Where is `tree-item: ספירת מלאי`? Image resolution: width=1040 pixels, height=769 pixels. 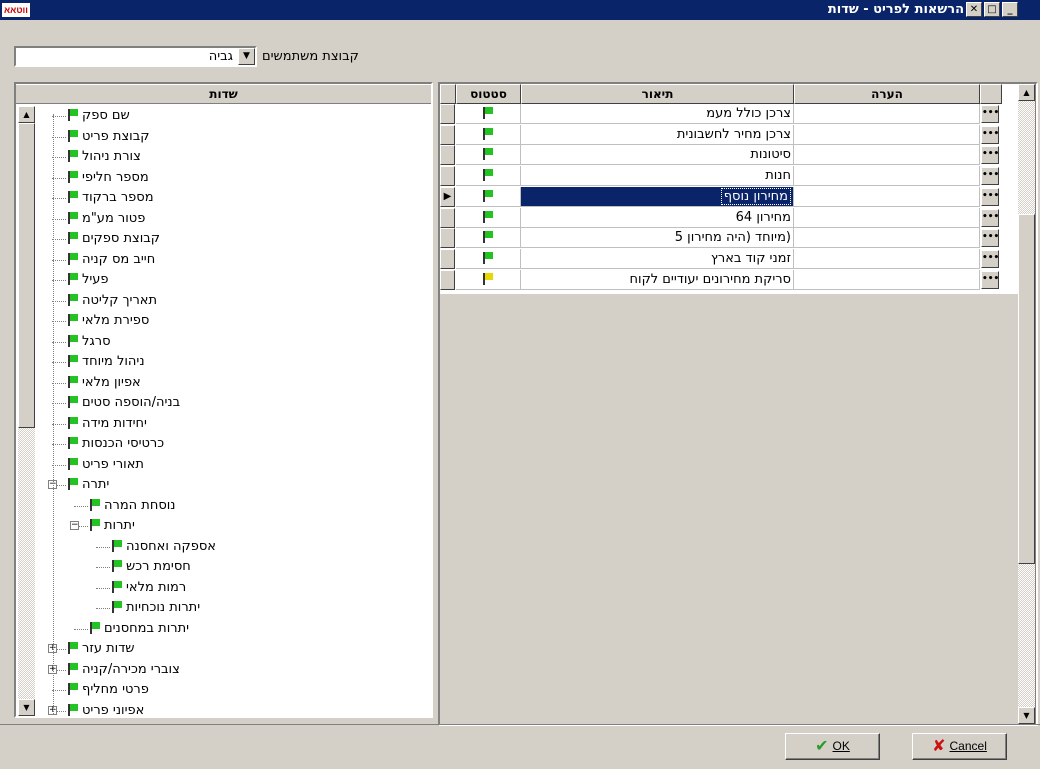
tree-item: ספירת מלאי is located at coordinates (223, 321).